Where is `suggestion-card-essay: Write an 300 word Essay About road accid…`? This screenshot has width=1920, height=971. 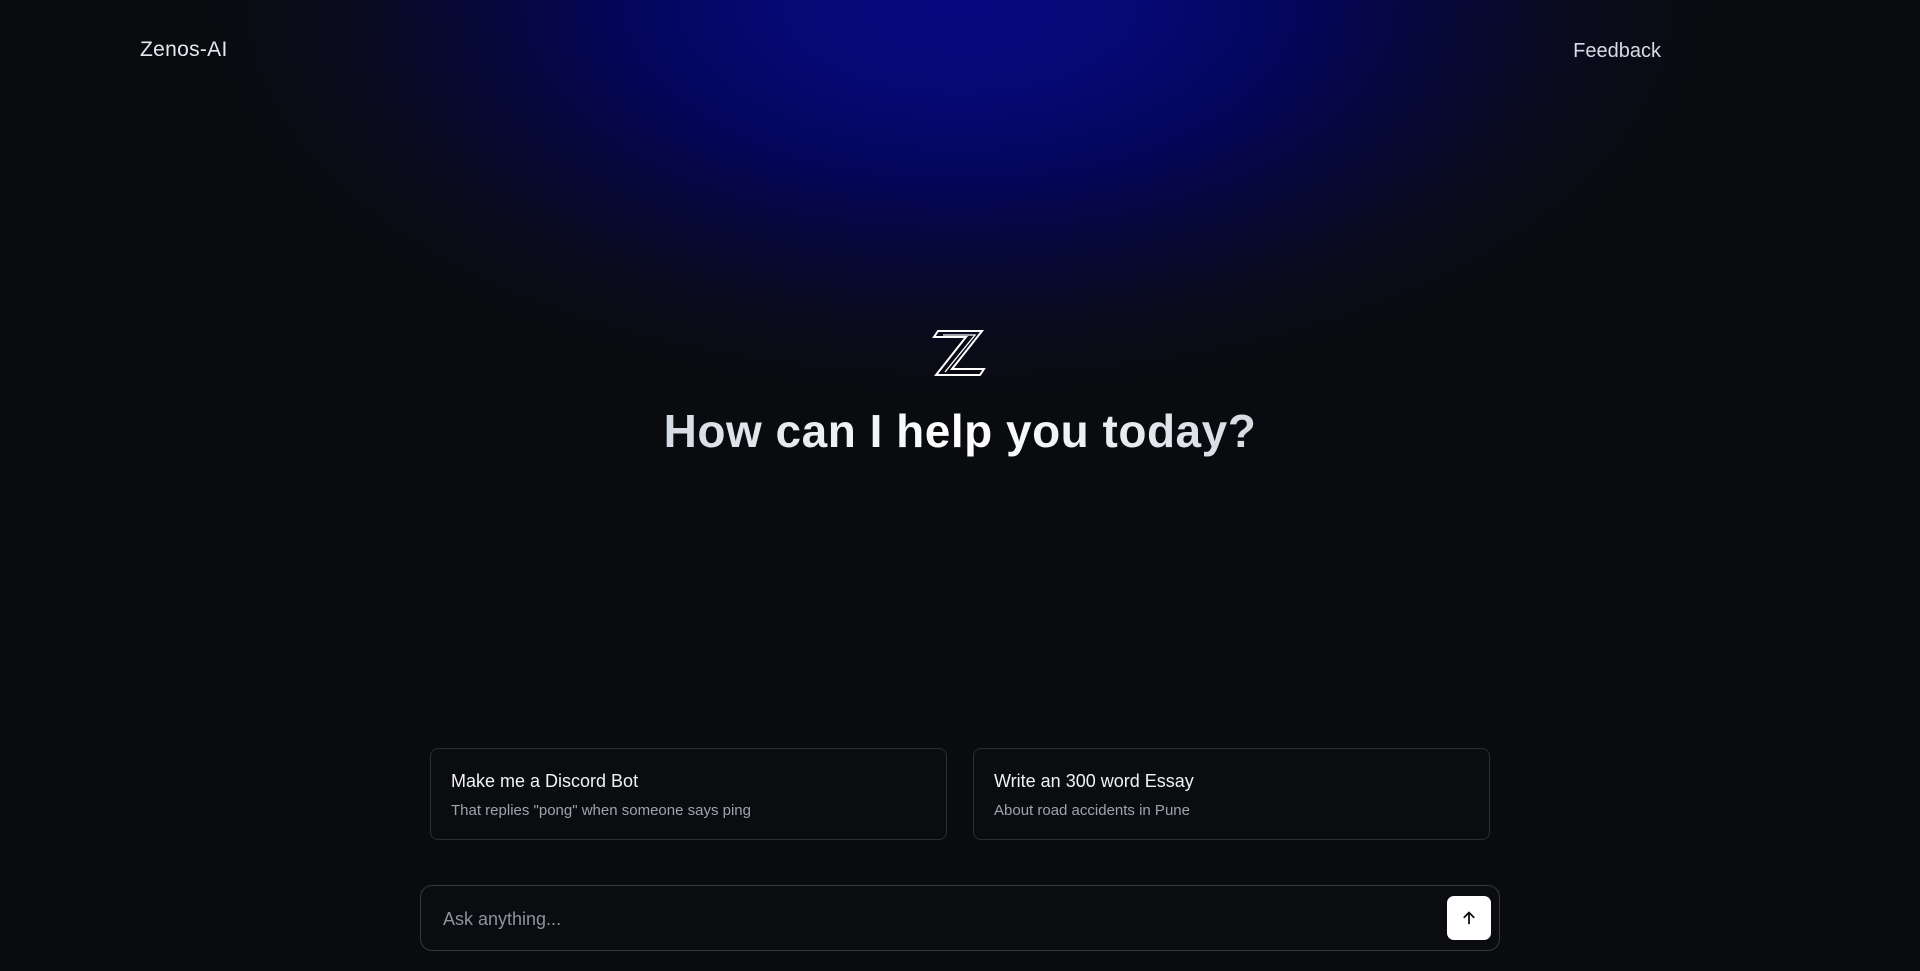 suggestion-card-essay: Write an 300 word Essay About road accid… is located at coordinates (1231, 794).